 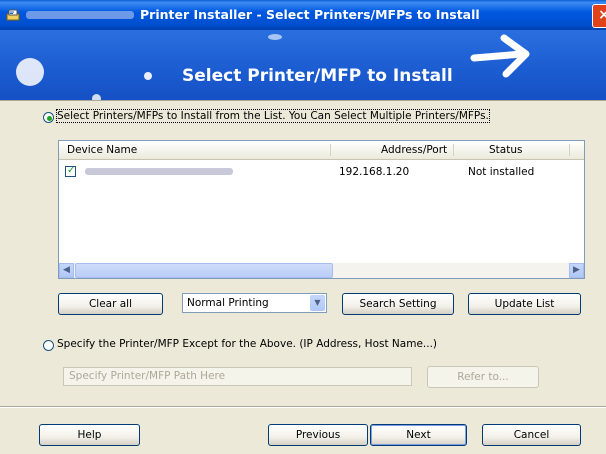 I want to click on search-setting-button: Search Setting, so click(x=398, y=304).